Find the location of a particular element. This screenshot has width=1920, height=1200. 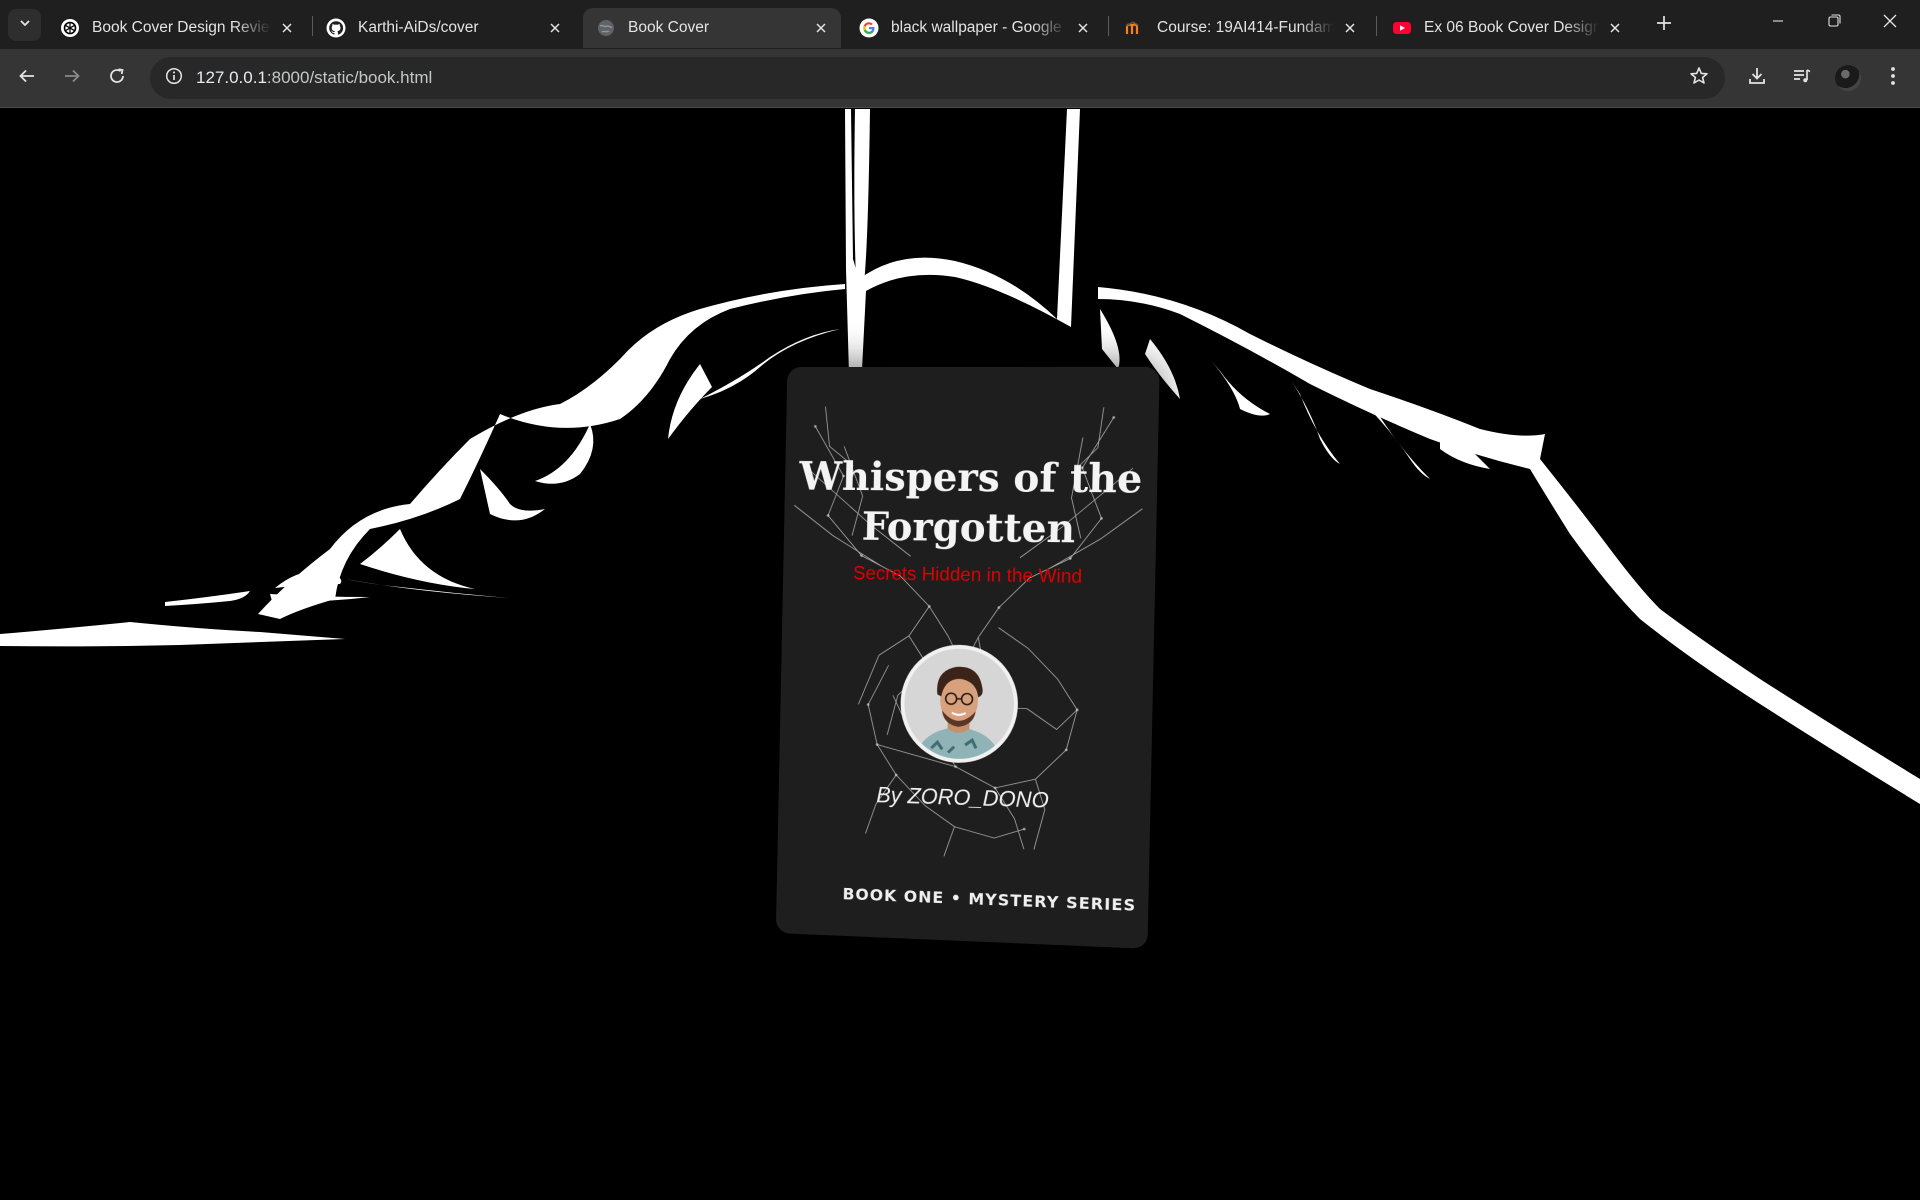

bookmark-button is located at coordinates (1699, 78).